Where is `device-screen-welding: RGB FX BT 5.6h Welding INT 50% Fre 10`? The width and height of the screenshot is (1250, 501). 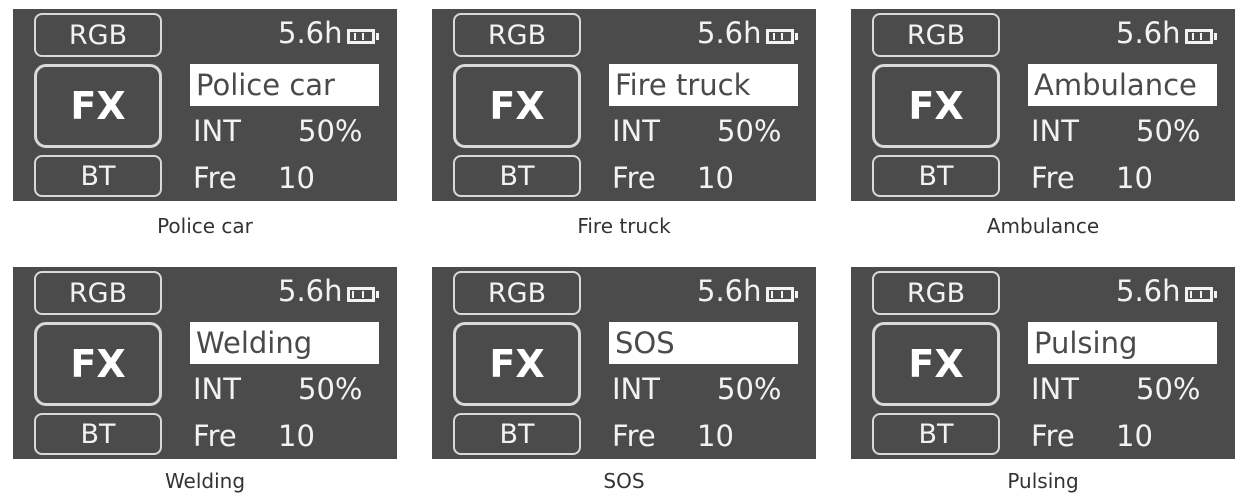
device-screen-welding: RGB FX BT 5.6h Welding INT 50% Fre 10 is located at coordinates (205, 363).